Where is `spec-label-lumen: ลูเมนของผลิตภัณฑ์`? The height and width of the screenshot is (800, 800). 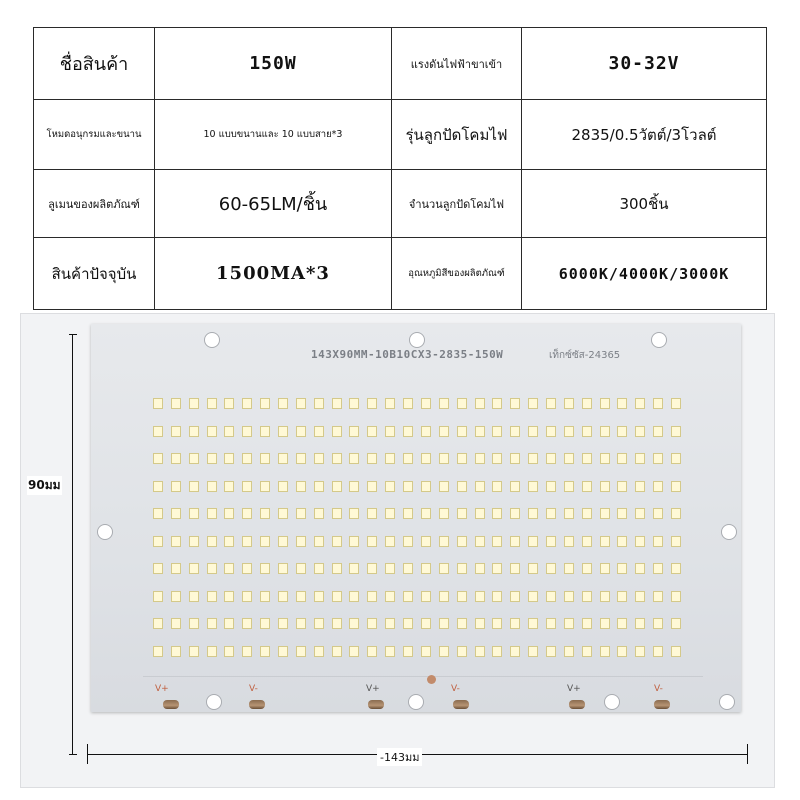
spec-label-lumen: ลูเมนของผลิตภัณฑ์ is located at coordinates (94, 203).